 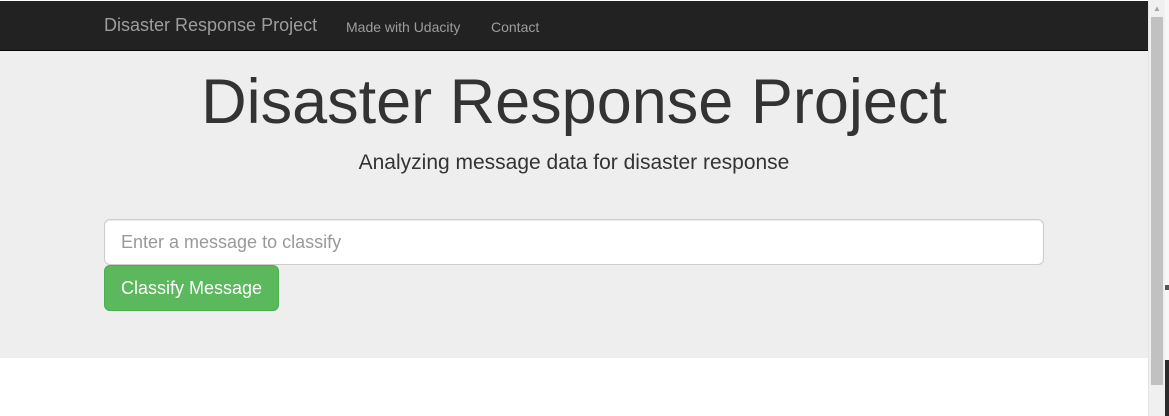 I want to click on vertical-scrollbar: ▲, so click(x=1156, y=208).